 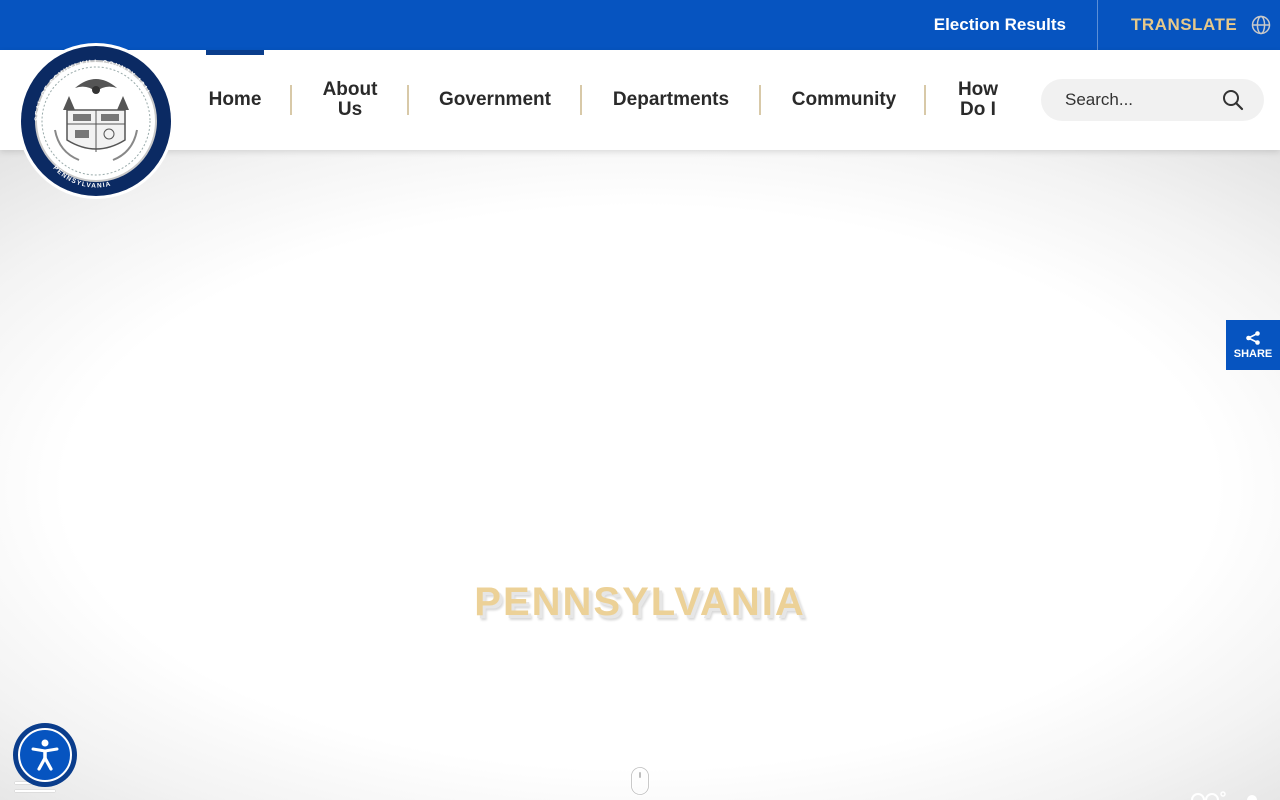 What do you see at coordinates (1253, 353) in the screenshot?
I see `share-label: SHARE` at bounding box center [1253, 353].